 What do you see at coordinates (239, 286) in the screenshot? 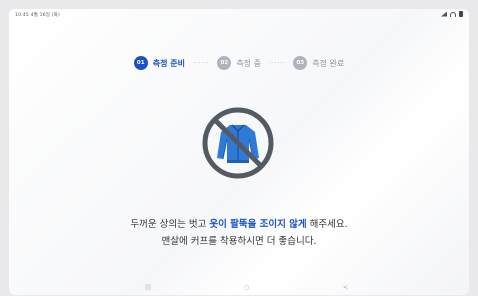
I see `system-nav-bar: ||| ○ <` at bounding box center [239, 286].